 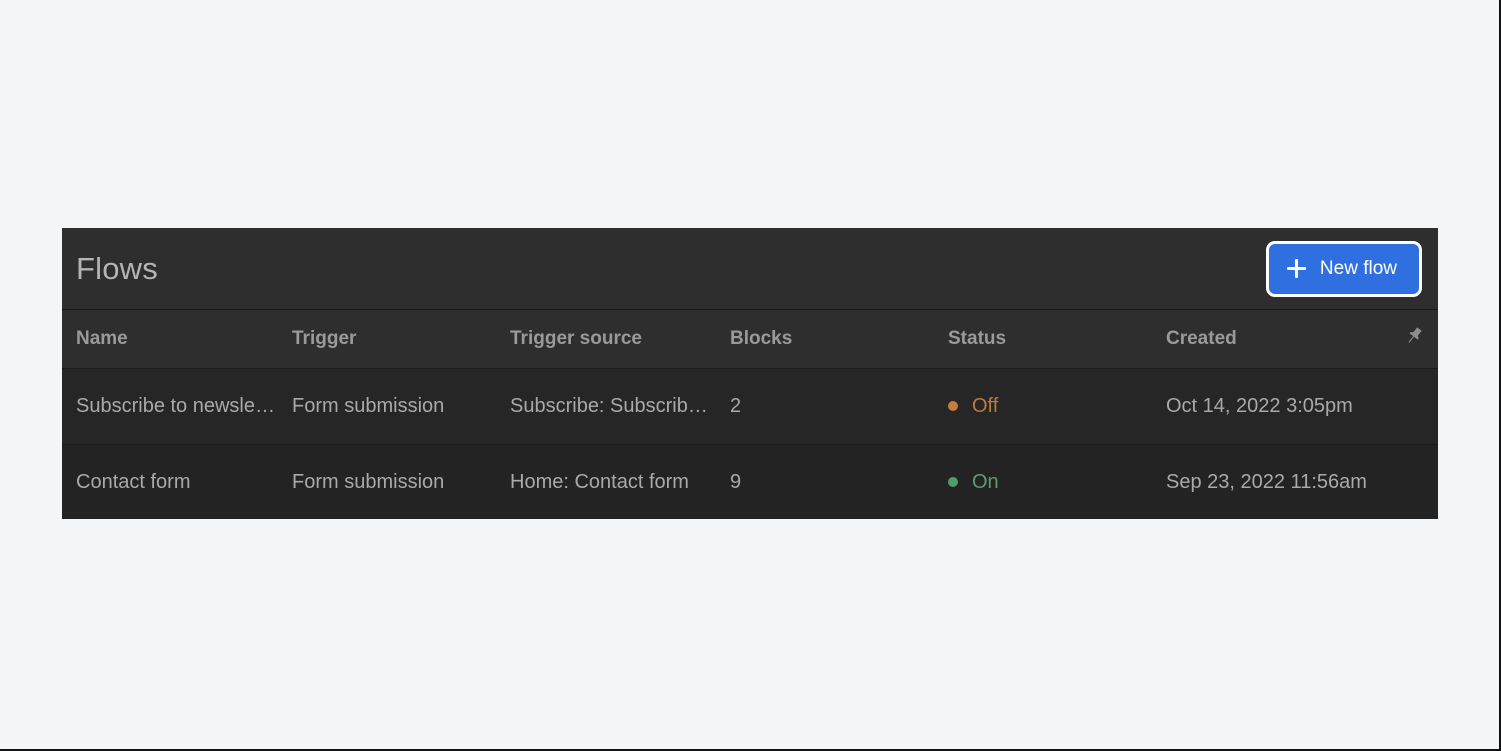 What do you see at coordinates (1358, 268) in the screenshot?
I see `new-flow-button-label: New flow` at bounding box center [1358, 268].